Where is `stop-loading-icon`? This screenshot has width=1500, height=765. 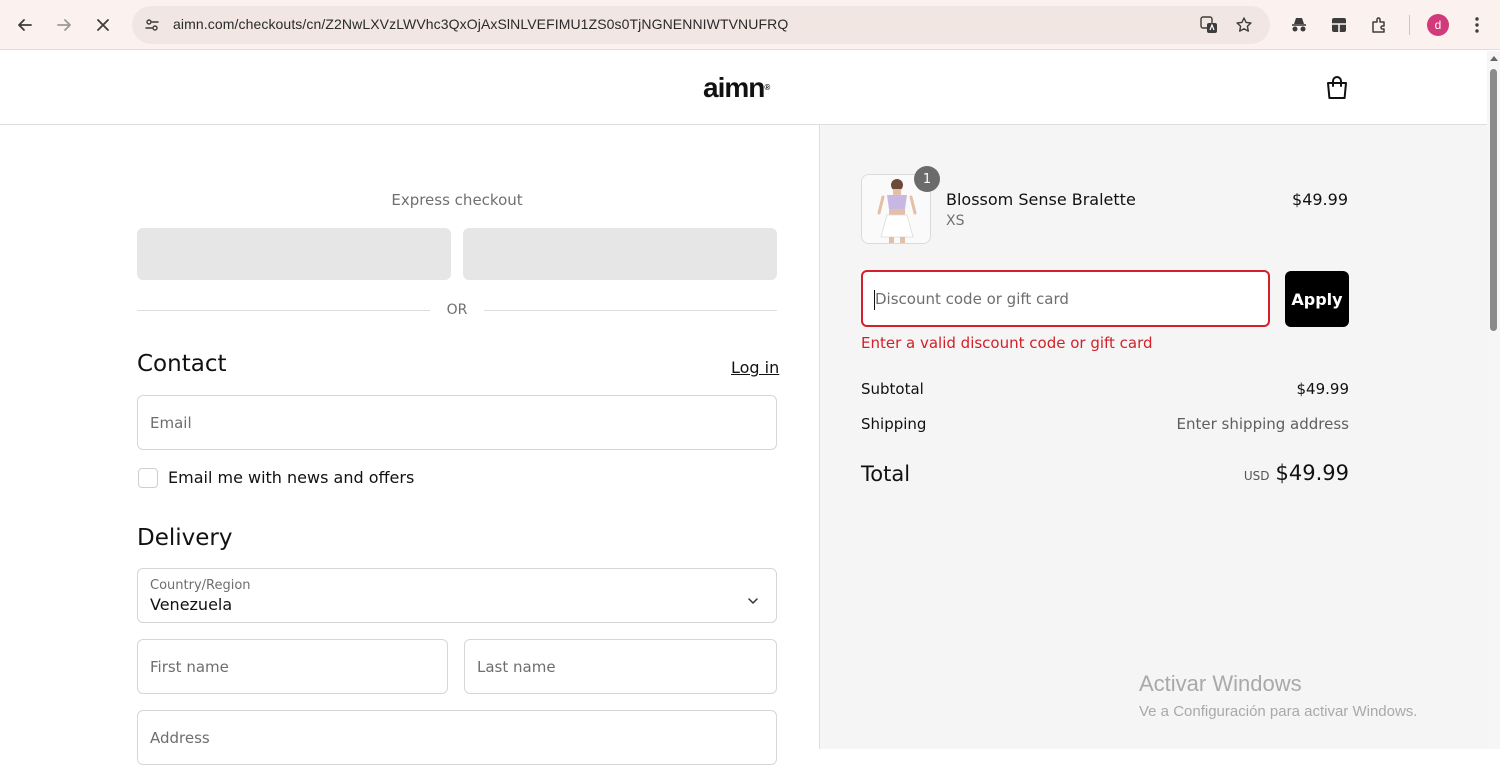 stop-loading-icon is located at coordinates (103, 25).